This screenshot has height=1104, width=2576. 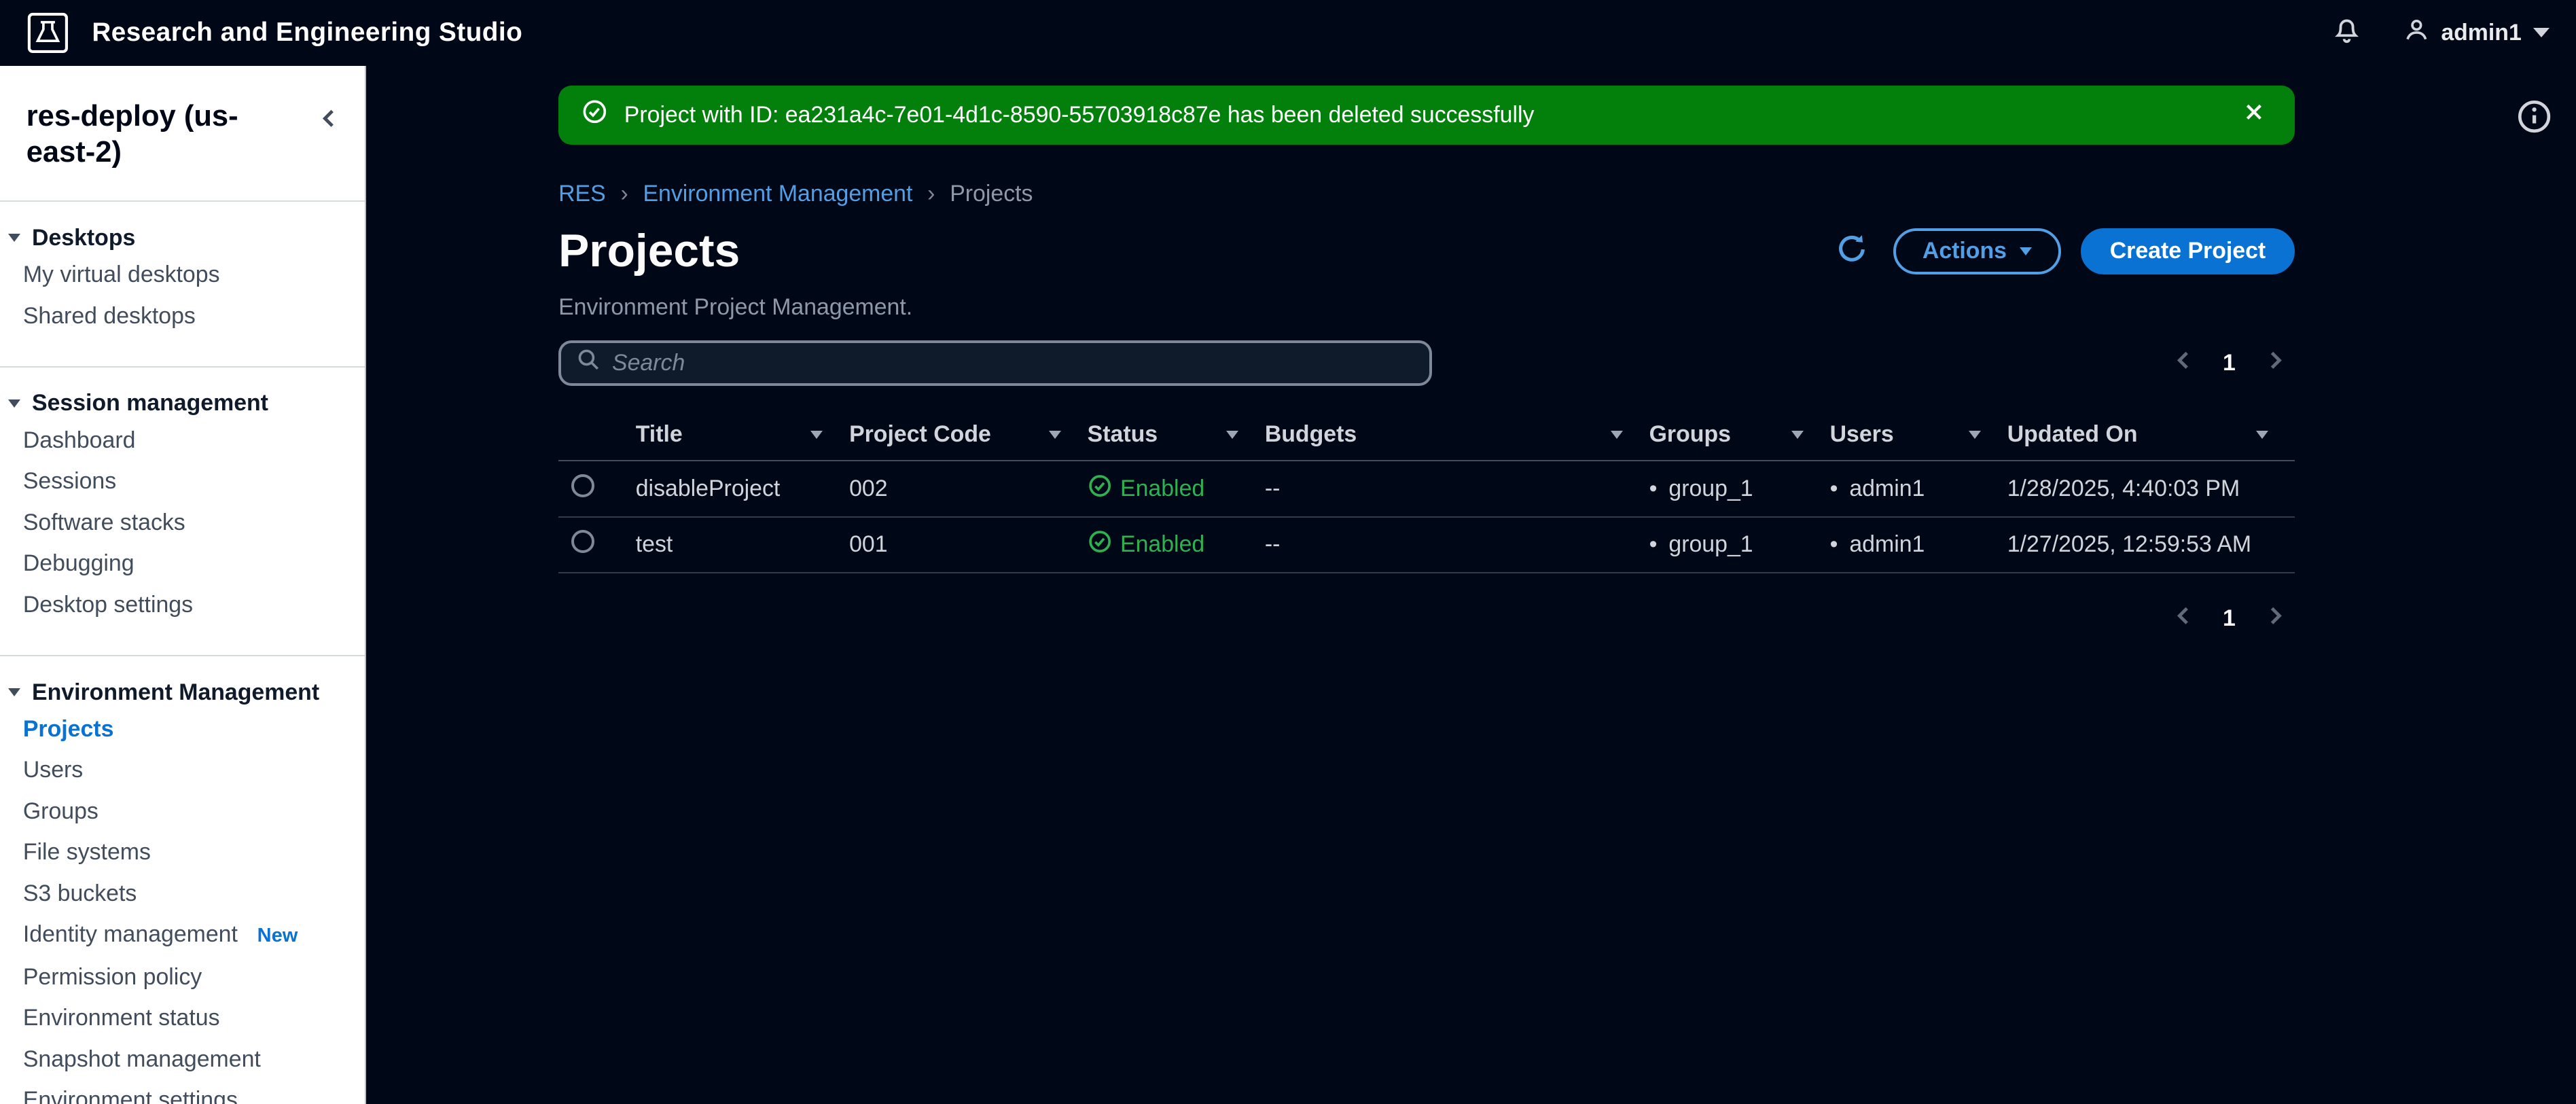 I want to click on column-header-status: Status, so click(x=1176, y=434).